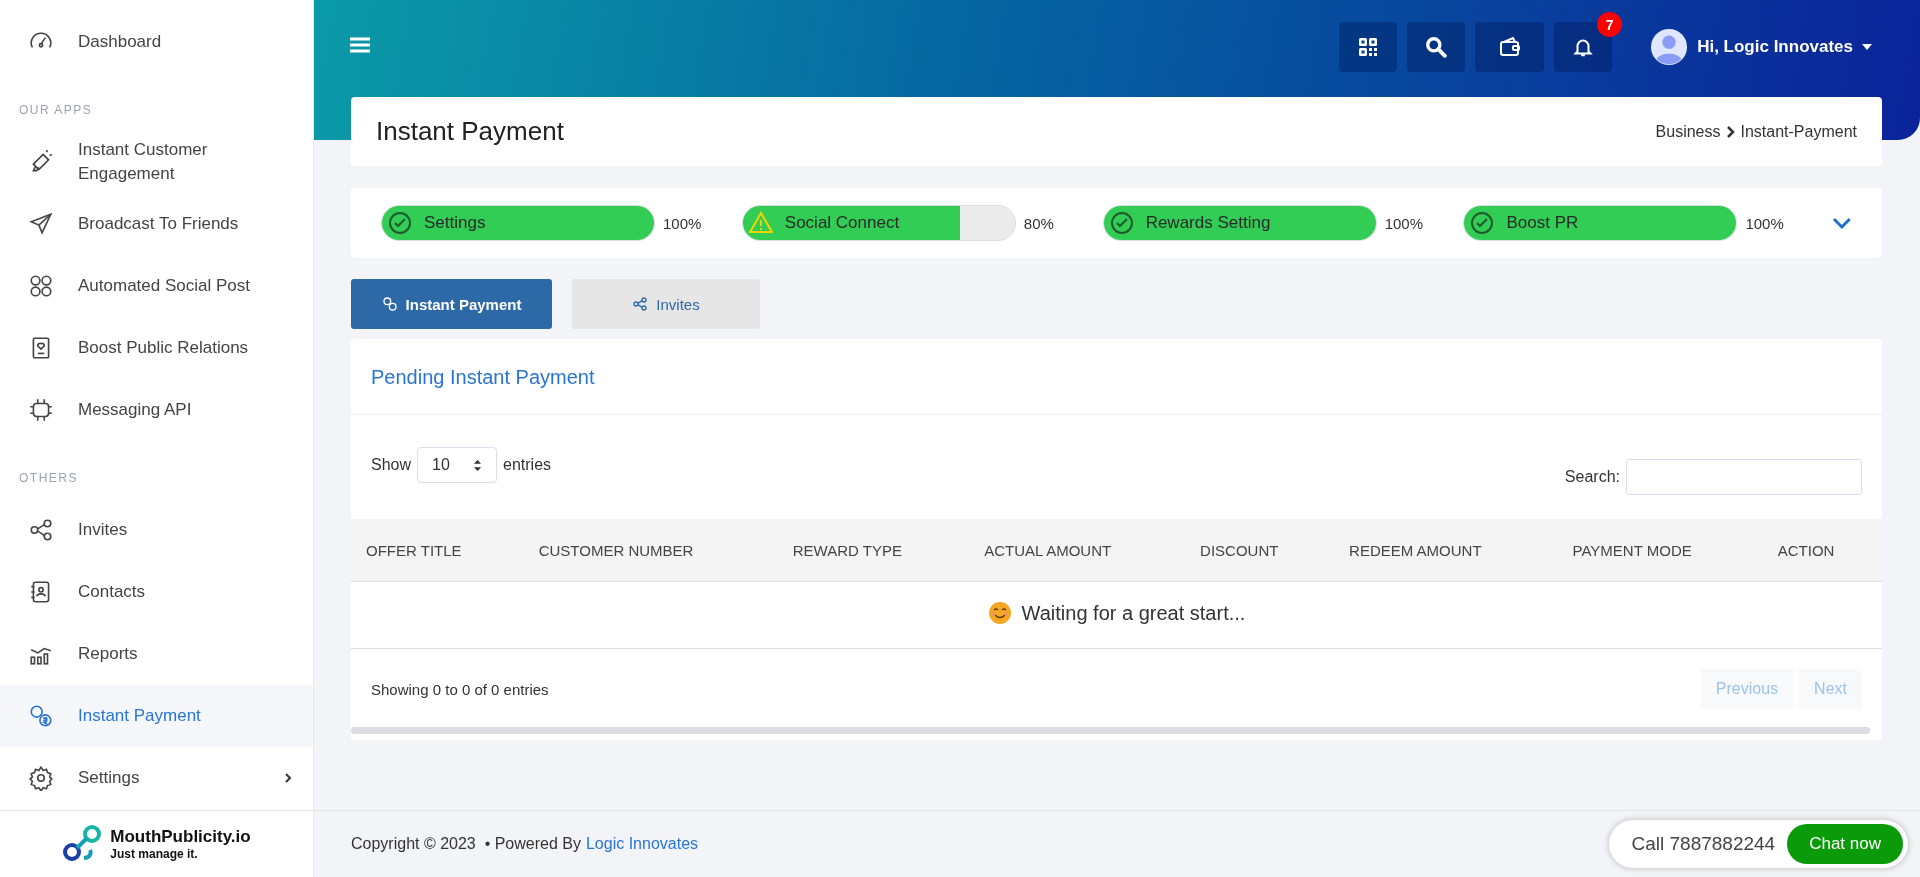  What do you see at coordinates (156, 348) in the screenshot?
I see `sidebar-item: Boost Public Relations` at bounding box center [156, 348].